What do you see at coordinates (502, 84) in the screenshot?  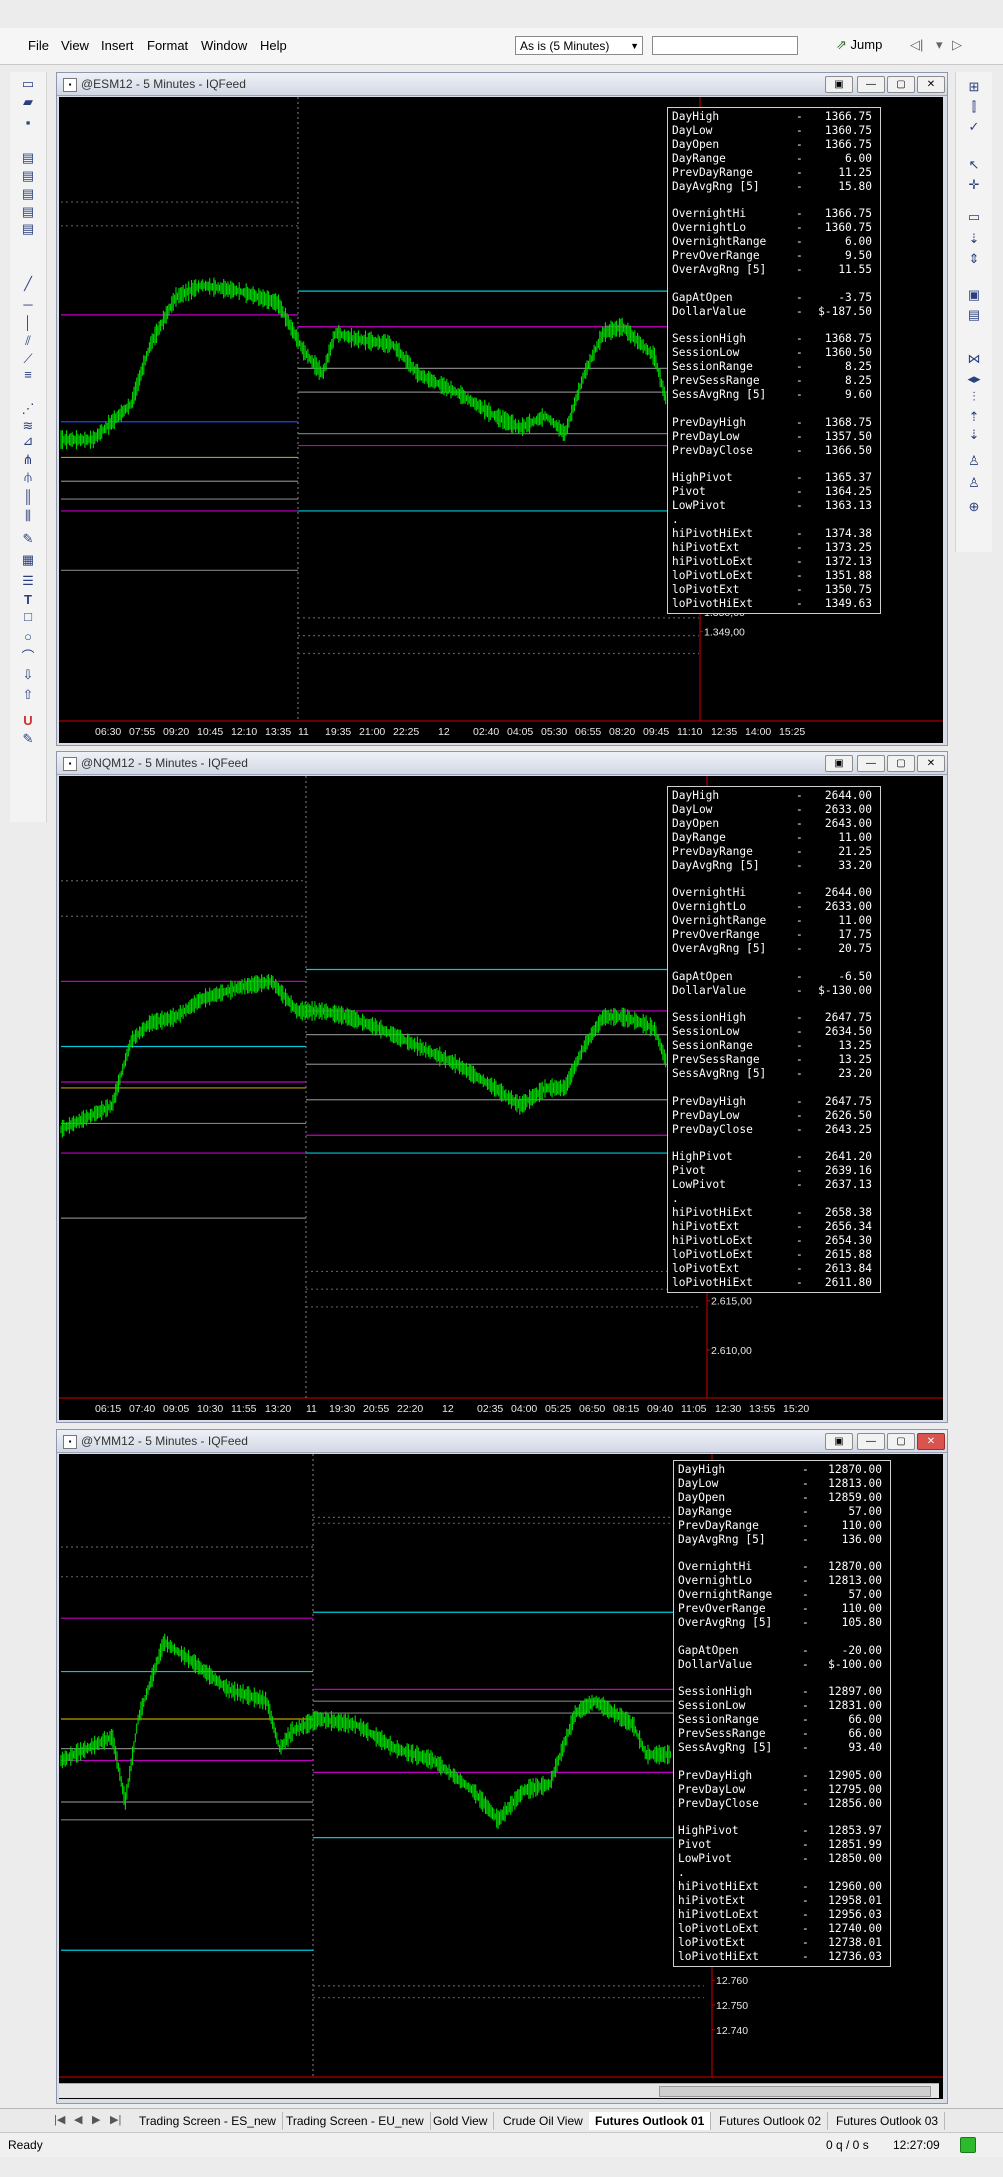 I see `chart-title-bar: ▪ @ESM12 - 5 Minutes - IQFeed ▣ — ▢ ✕` at bounding box center [502, 84].